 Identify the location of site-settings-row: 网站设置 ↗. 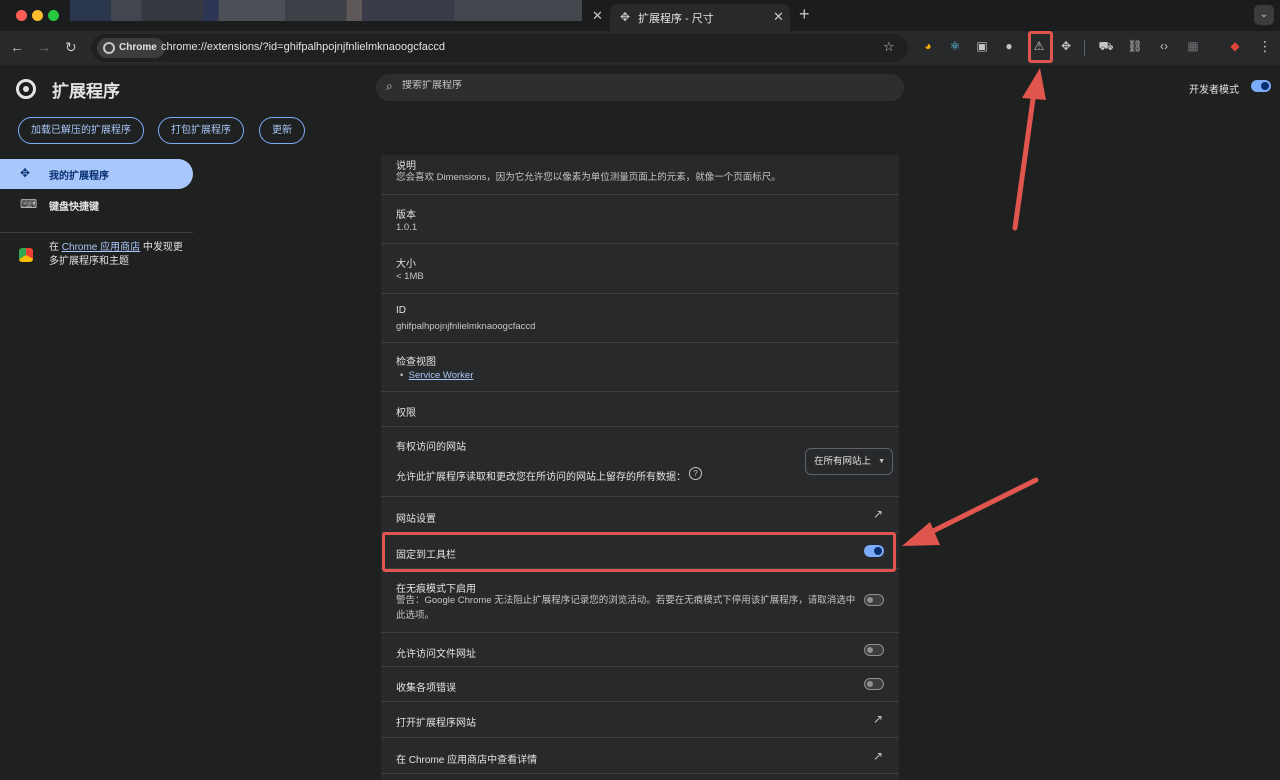
(640, 515).